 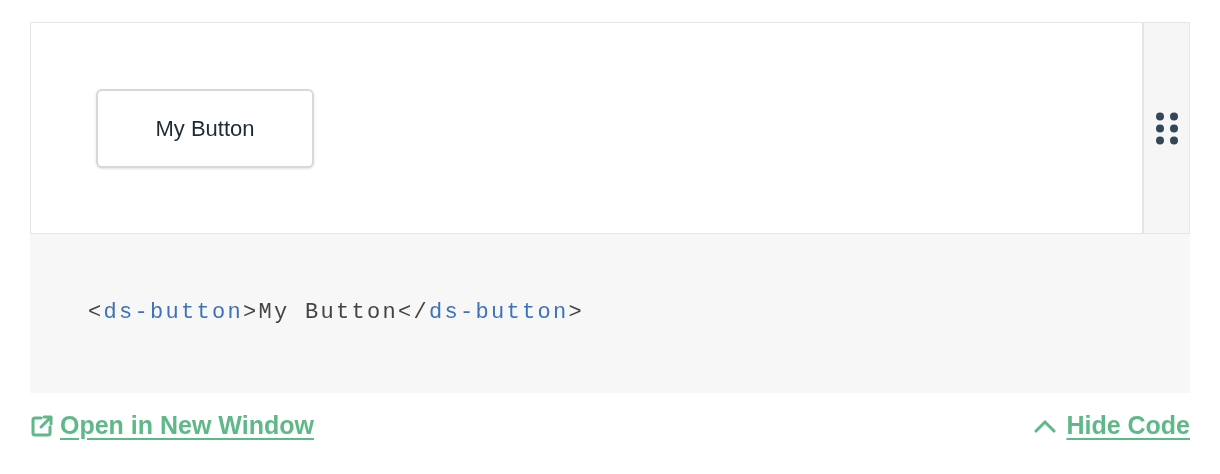 I want to click on resize-handle, so click(x=1165, y=128).